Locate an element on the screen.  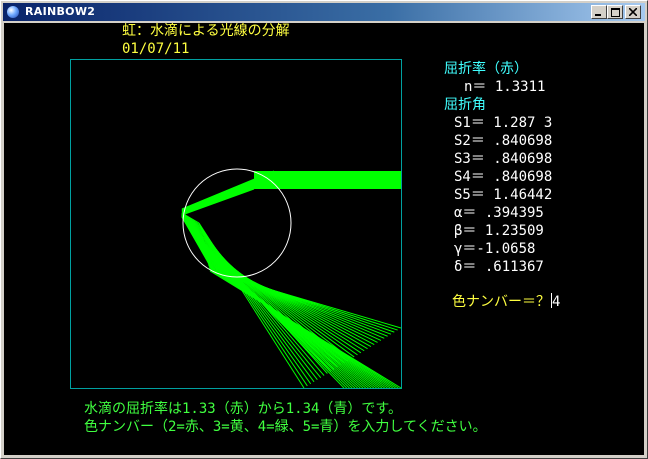
minimize-icon is located at coordinates (598, 14).